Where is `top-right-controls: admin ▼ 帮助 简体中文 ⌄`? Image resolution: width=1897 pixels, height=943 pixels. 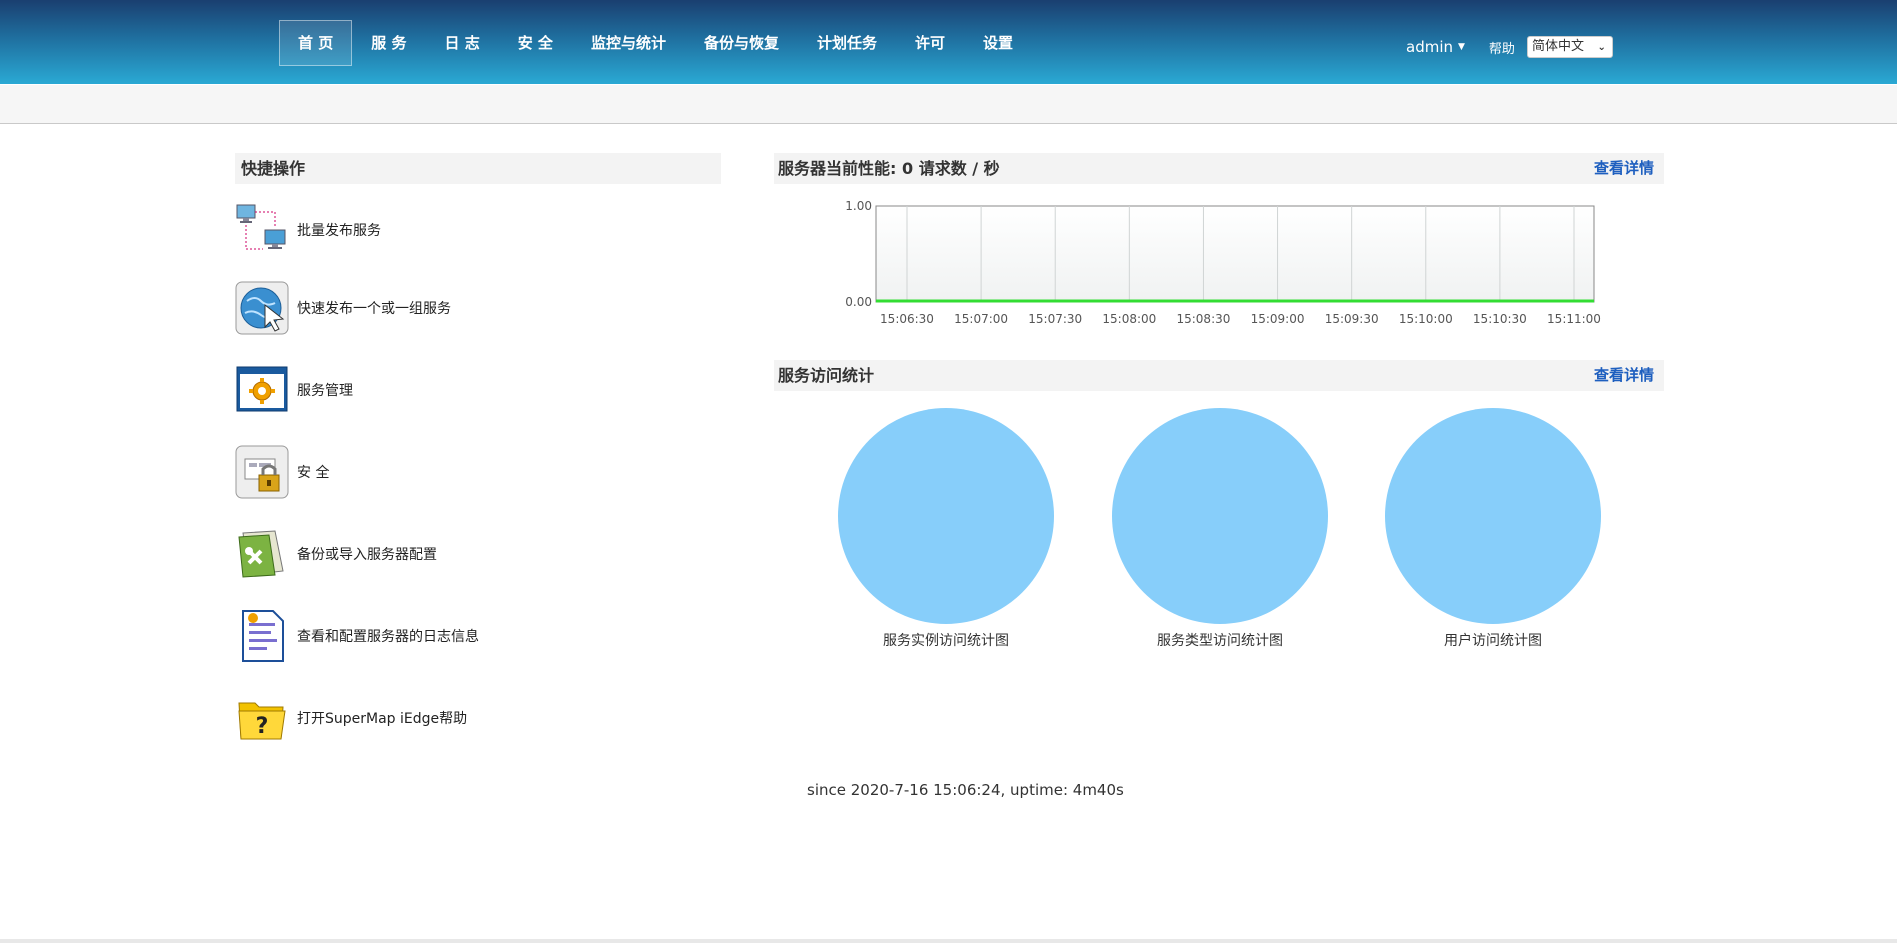 top-right-controls: admin ▼ 帮助 简体中文 ⌄ is located at coordinates (1509, 47).